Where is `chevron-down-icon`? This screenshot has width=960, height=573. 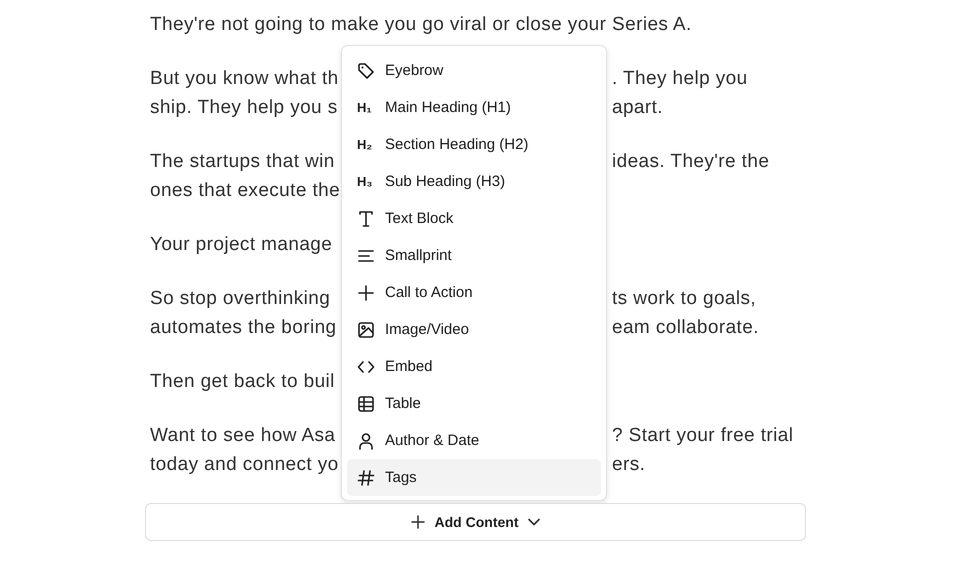
chevron-down-icon is located at coordinates (534, 522).